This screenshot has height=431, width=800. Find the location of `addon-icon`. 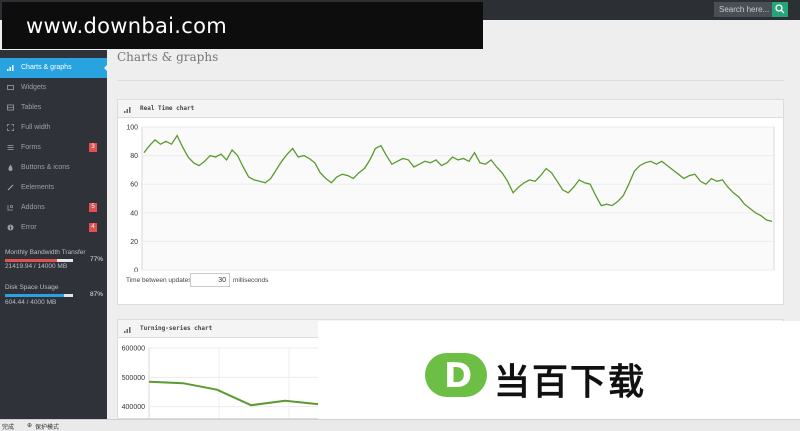

addon-icon is located at coordinates (10, 207).